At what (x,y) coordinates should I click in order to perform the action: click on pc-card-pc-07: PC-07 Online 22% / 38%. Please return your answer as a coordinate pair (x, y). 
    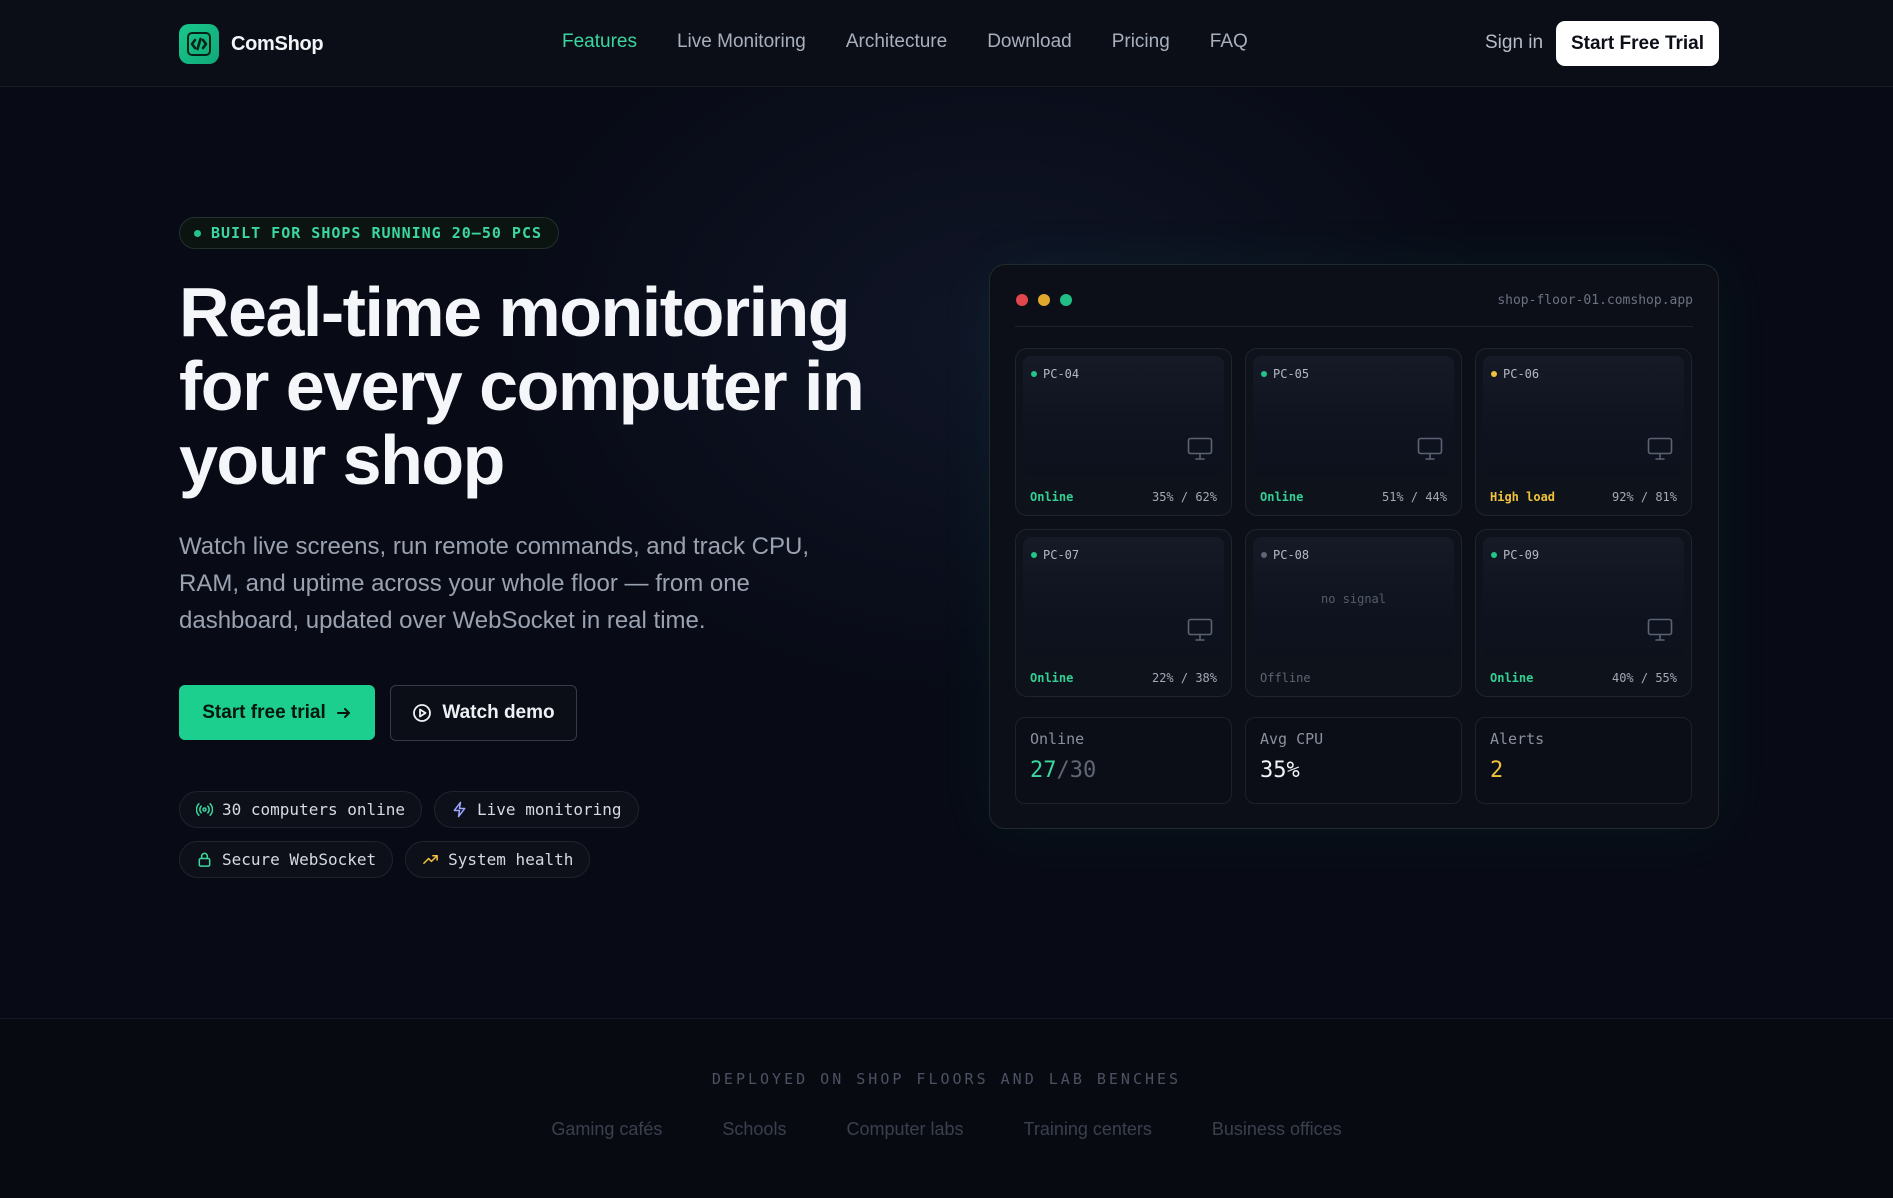
    Looking at the image, I should click on (1123, 613).